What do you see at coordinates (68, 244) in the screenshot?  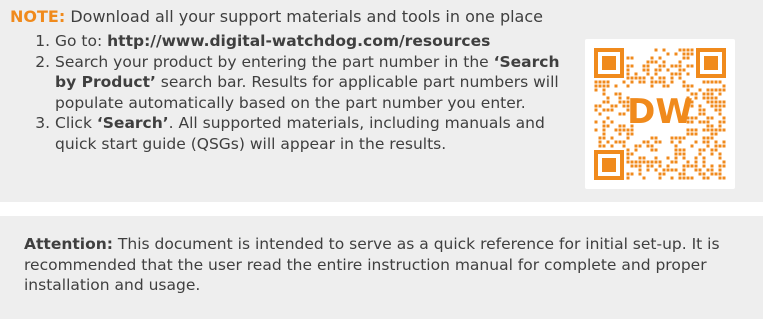 I see `attention-label: Attention:` at bounding box center [68, 244].